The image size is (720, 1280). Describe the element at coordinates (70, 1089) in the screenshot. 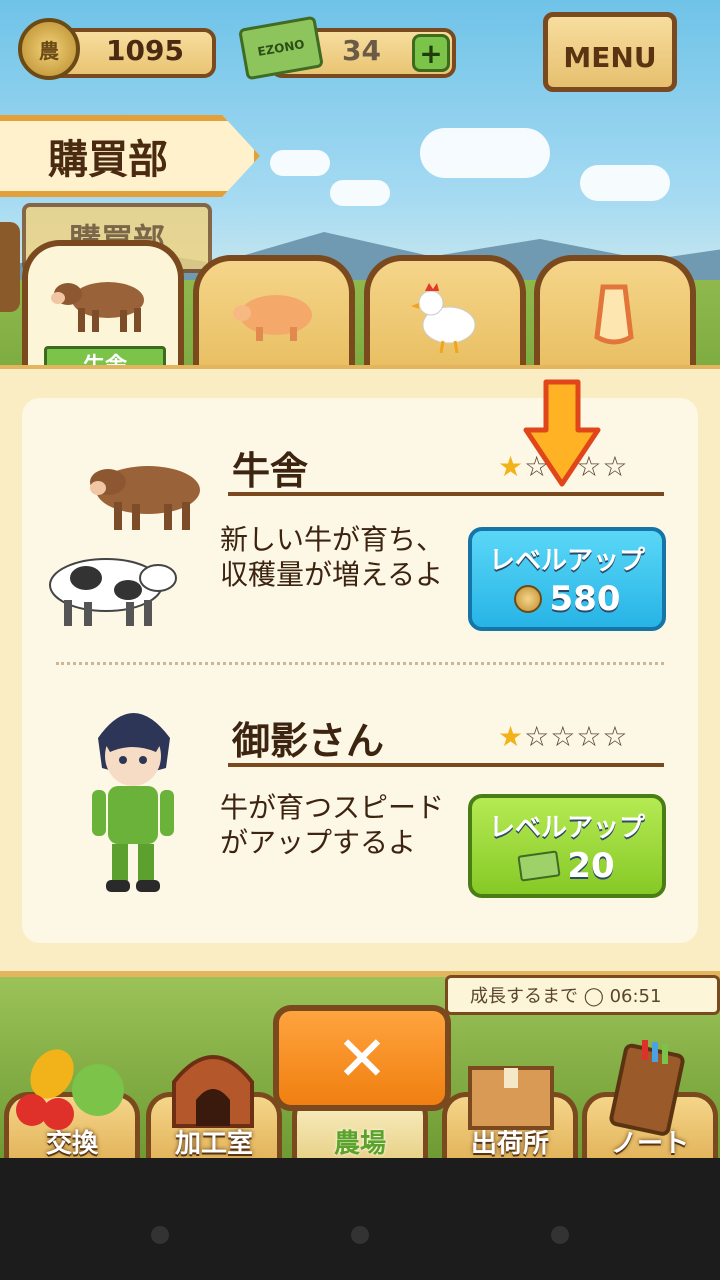

I see `vegetables-icon` at that location.